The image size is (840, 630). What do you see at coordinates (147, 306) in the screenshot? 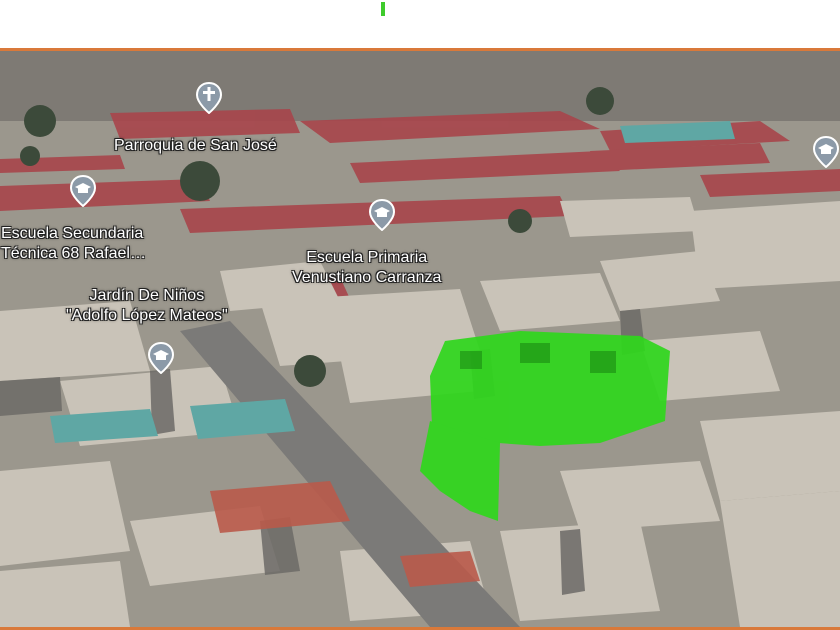
I see `place-label-jardin-de-ninos: Jardín De Niños "Adolfo López Mateos"` at bounding box center [147, 306].